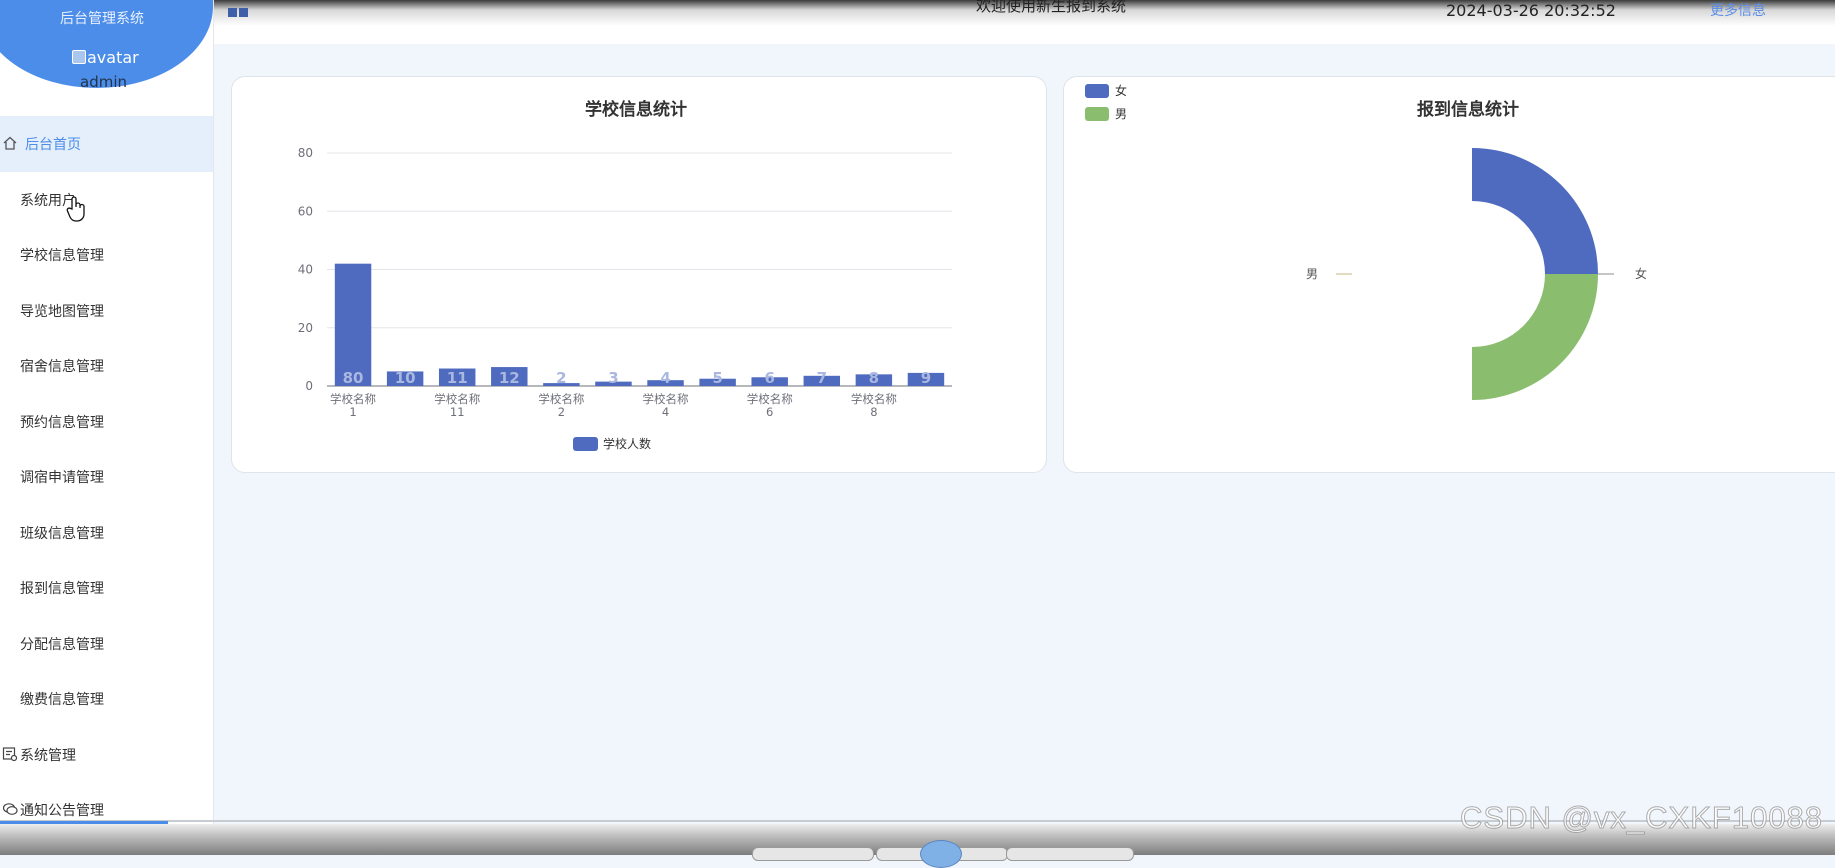 Image resolution: width=1835 pixels, height=868 pixels. Describe the element at coordinates (509, 378) in the screenshot. I see `bar-data-label: 12` at that location.